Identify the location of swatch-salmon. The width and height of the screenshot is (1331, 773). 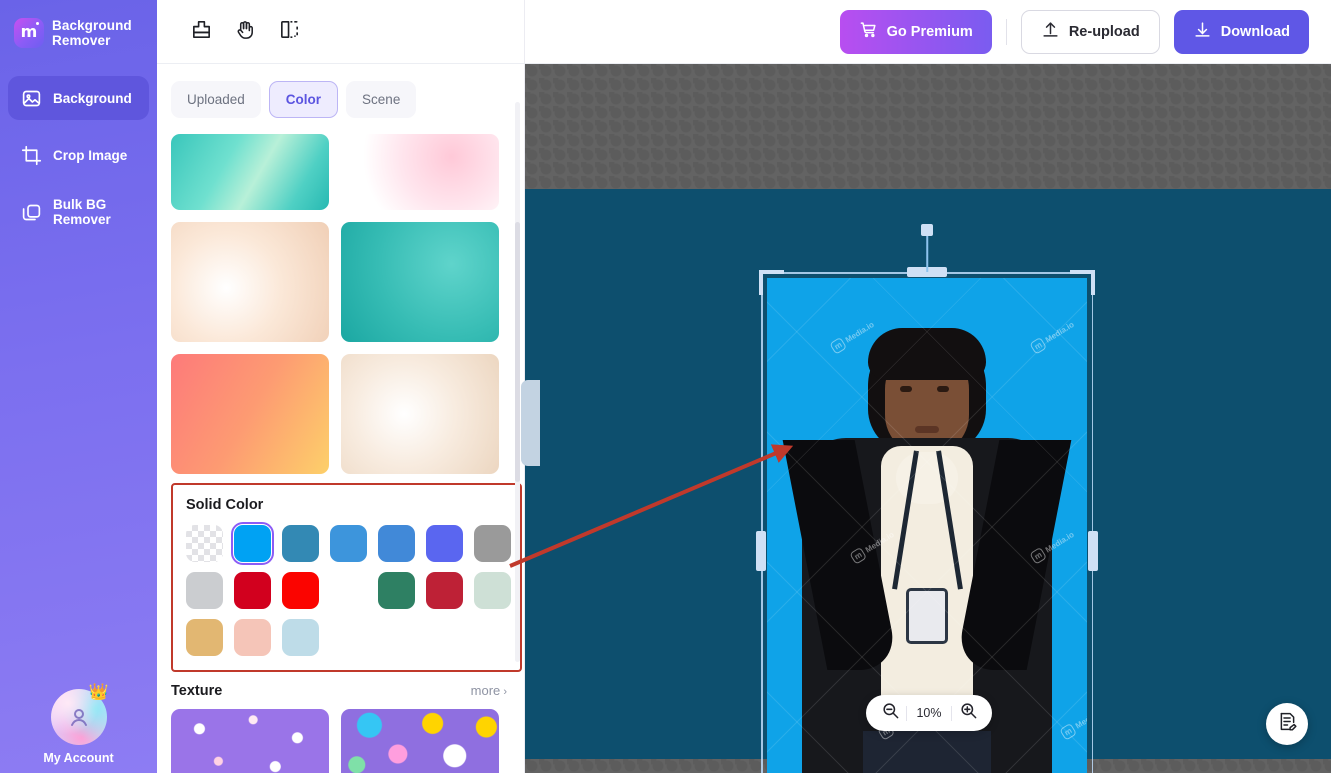
(252, 637).